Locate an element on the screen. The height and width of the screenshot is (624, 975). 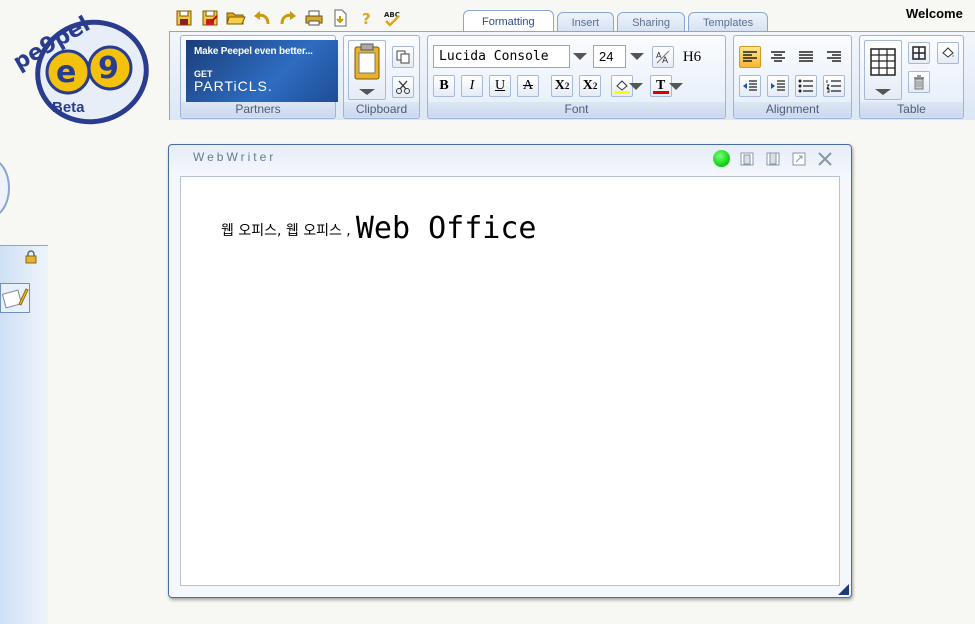
help-icon: ? is located at coordinates (365, 17).